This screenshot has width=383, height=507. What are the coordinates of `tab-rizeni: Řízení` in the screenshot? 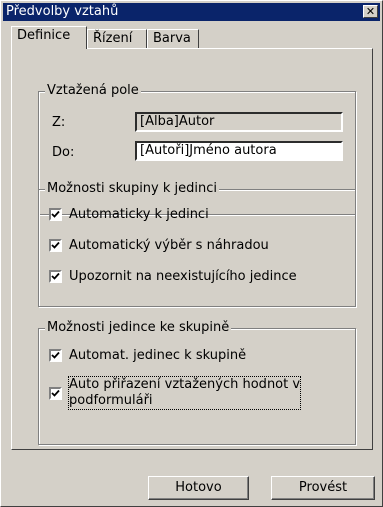 It's located at (117, 38).